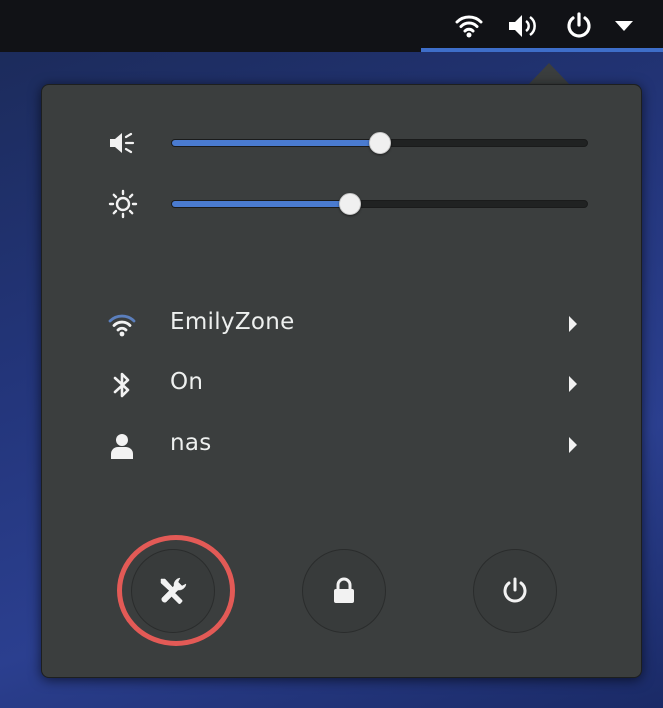 This screenshot has height=708, width=663. Describe the element at coordinates (340, 325) in the screenshot. I see `wifi-network-item: EmilyZone` at that location.